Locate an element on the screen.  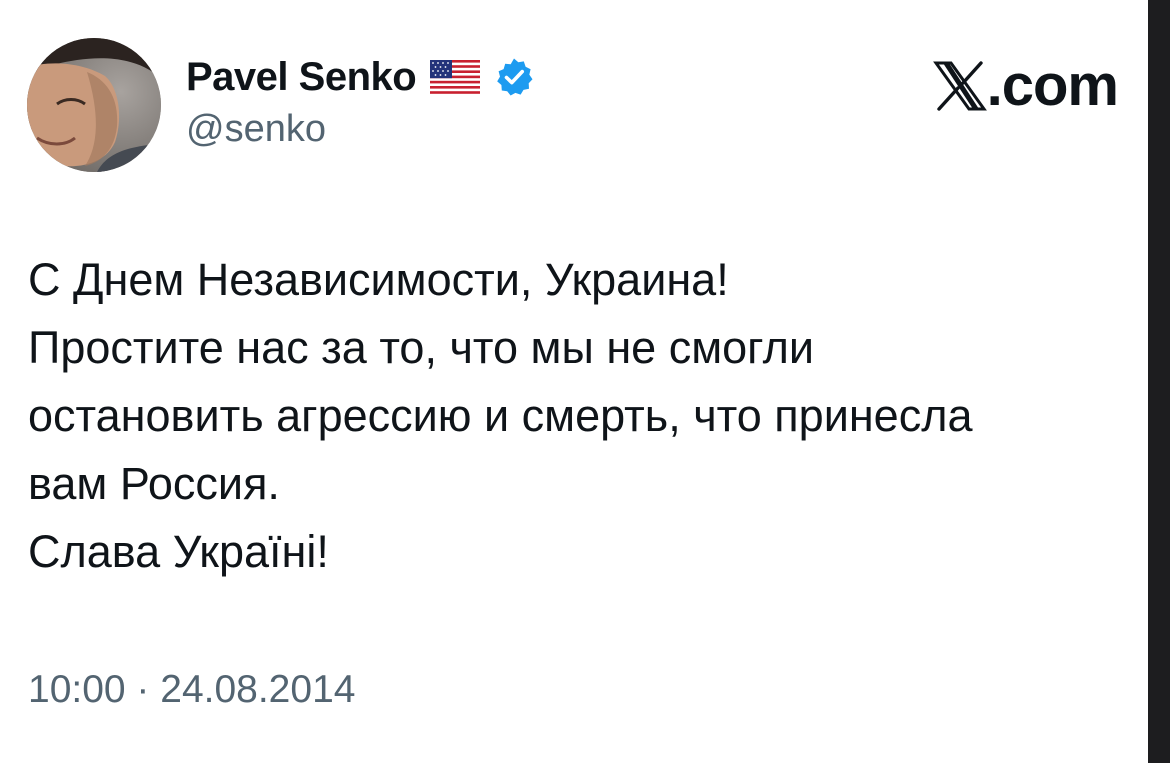
x-logo-icon is located at coordinates (959, 86).